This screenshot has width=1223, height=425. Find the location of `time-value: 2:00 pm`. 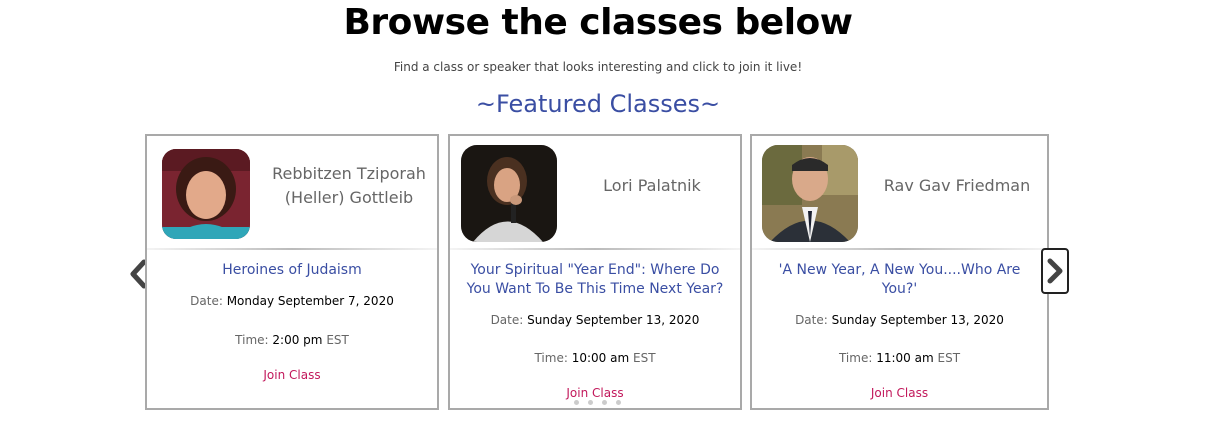

time-value: 2:00 pm is located at coordinates (297, 340).